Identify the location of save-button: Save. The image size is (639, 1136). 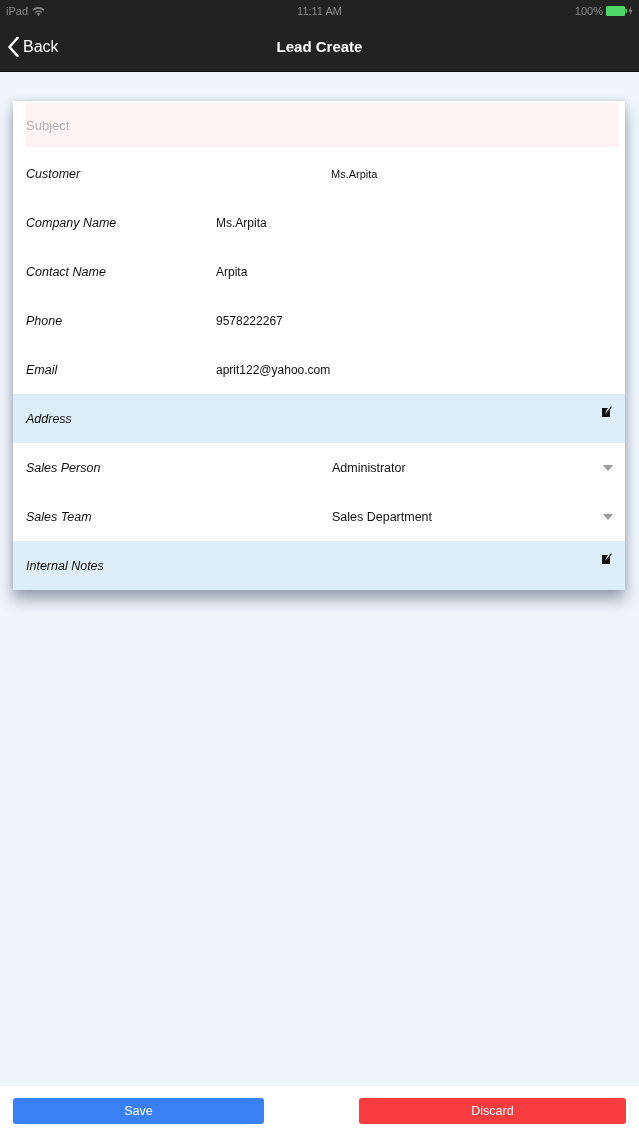
(138, 1111).